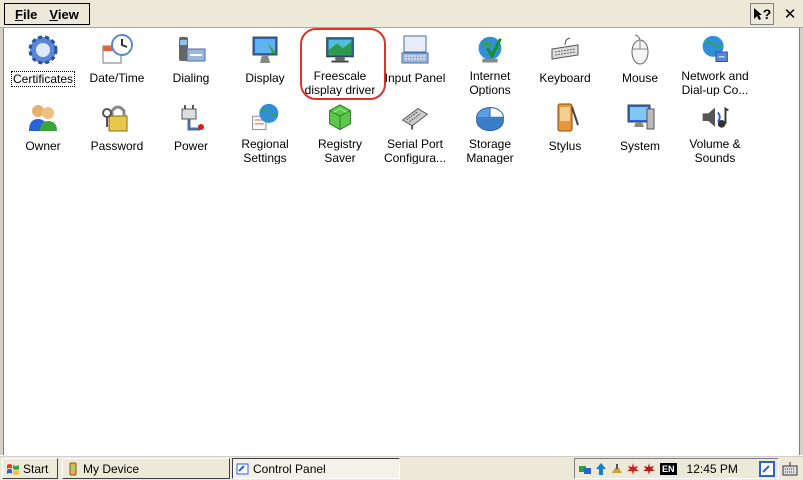 This screenshot has height=480, width=803. I want to click on owner-icon, so click(43, 118).